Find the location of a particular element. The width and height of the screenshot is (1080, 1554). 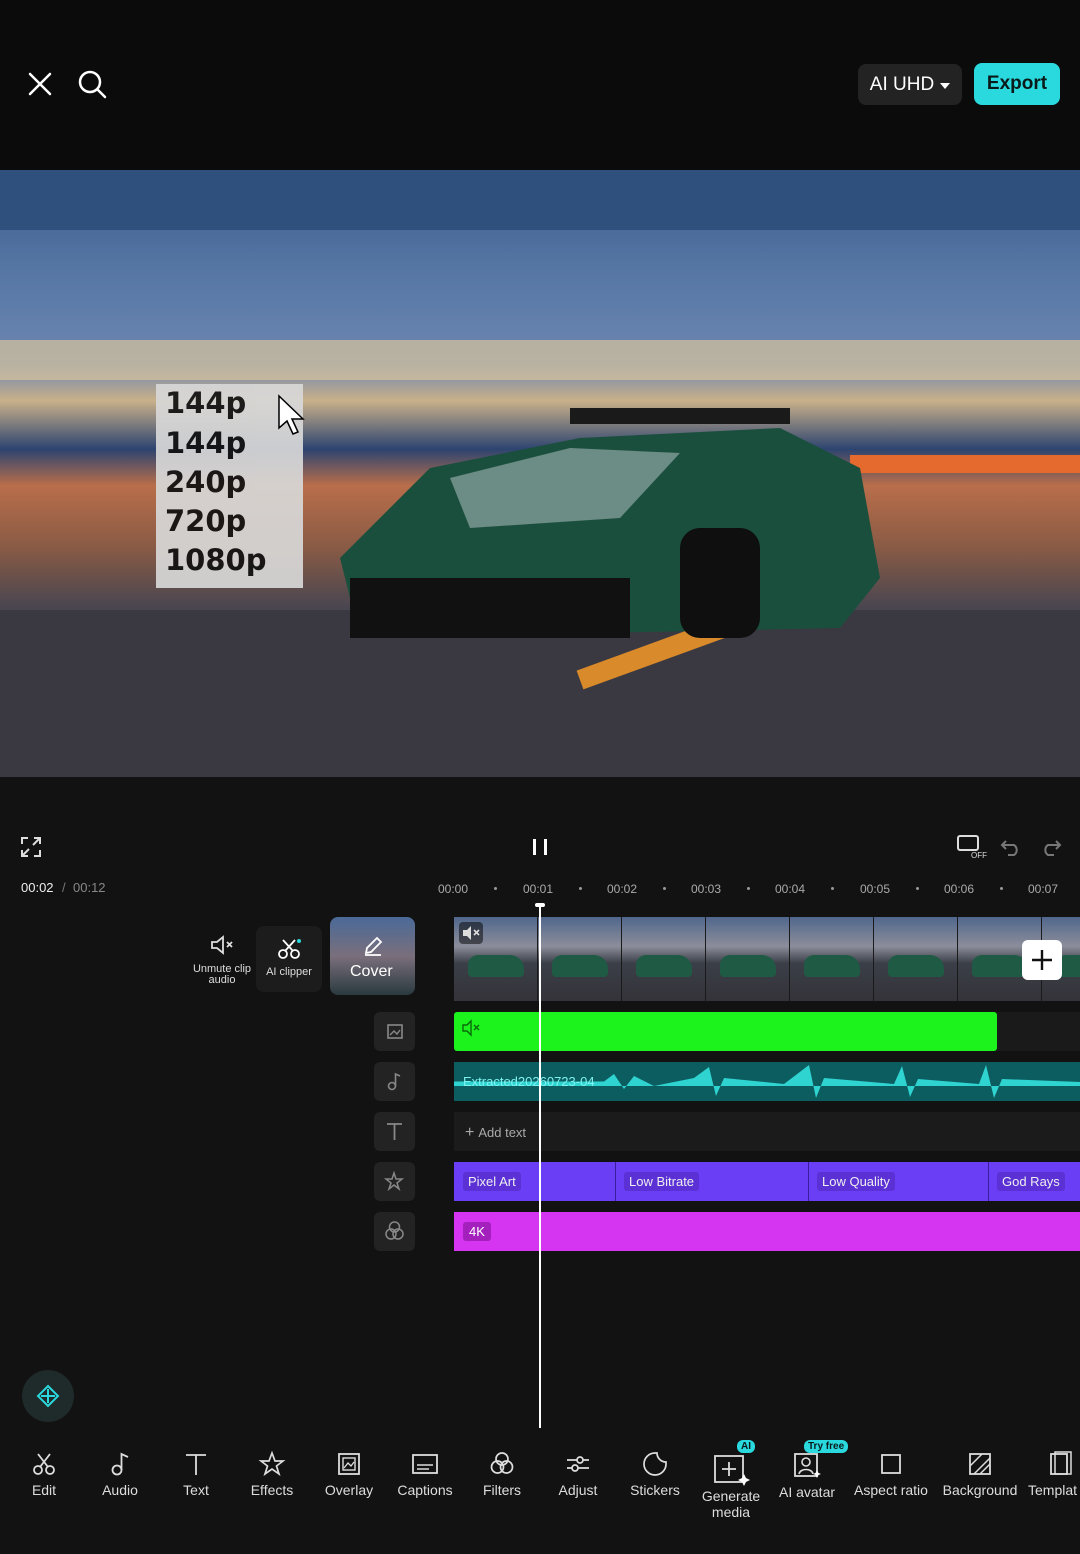

tool-adjust: Adjust is located at coordinates (578, 1474).